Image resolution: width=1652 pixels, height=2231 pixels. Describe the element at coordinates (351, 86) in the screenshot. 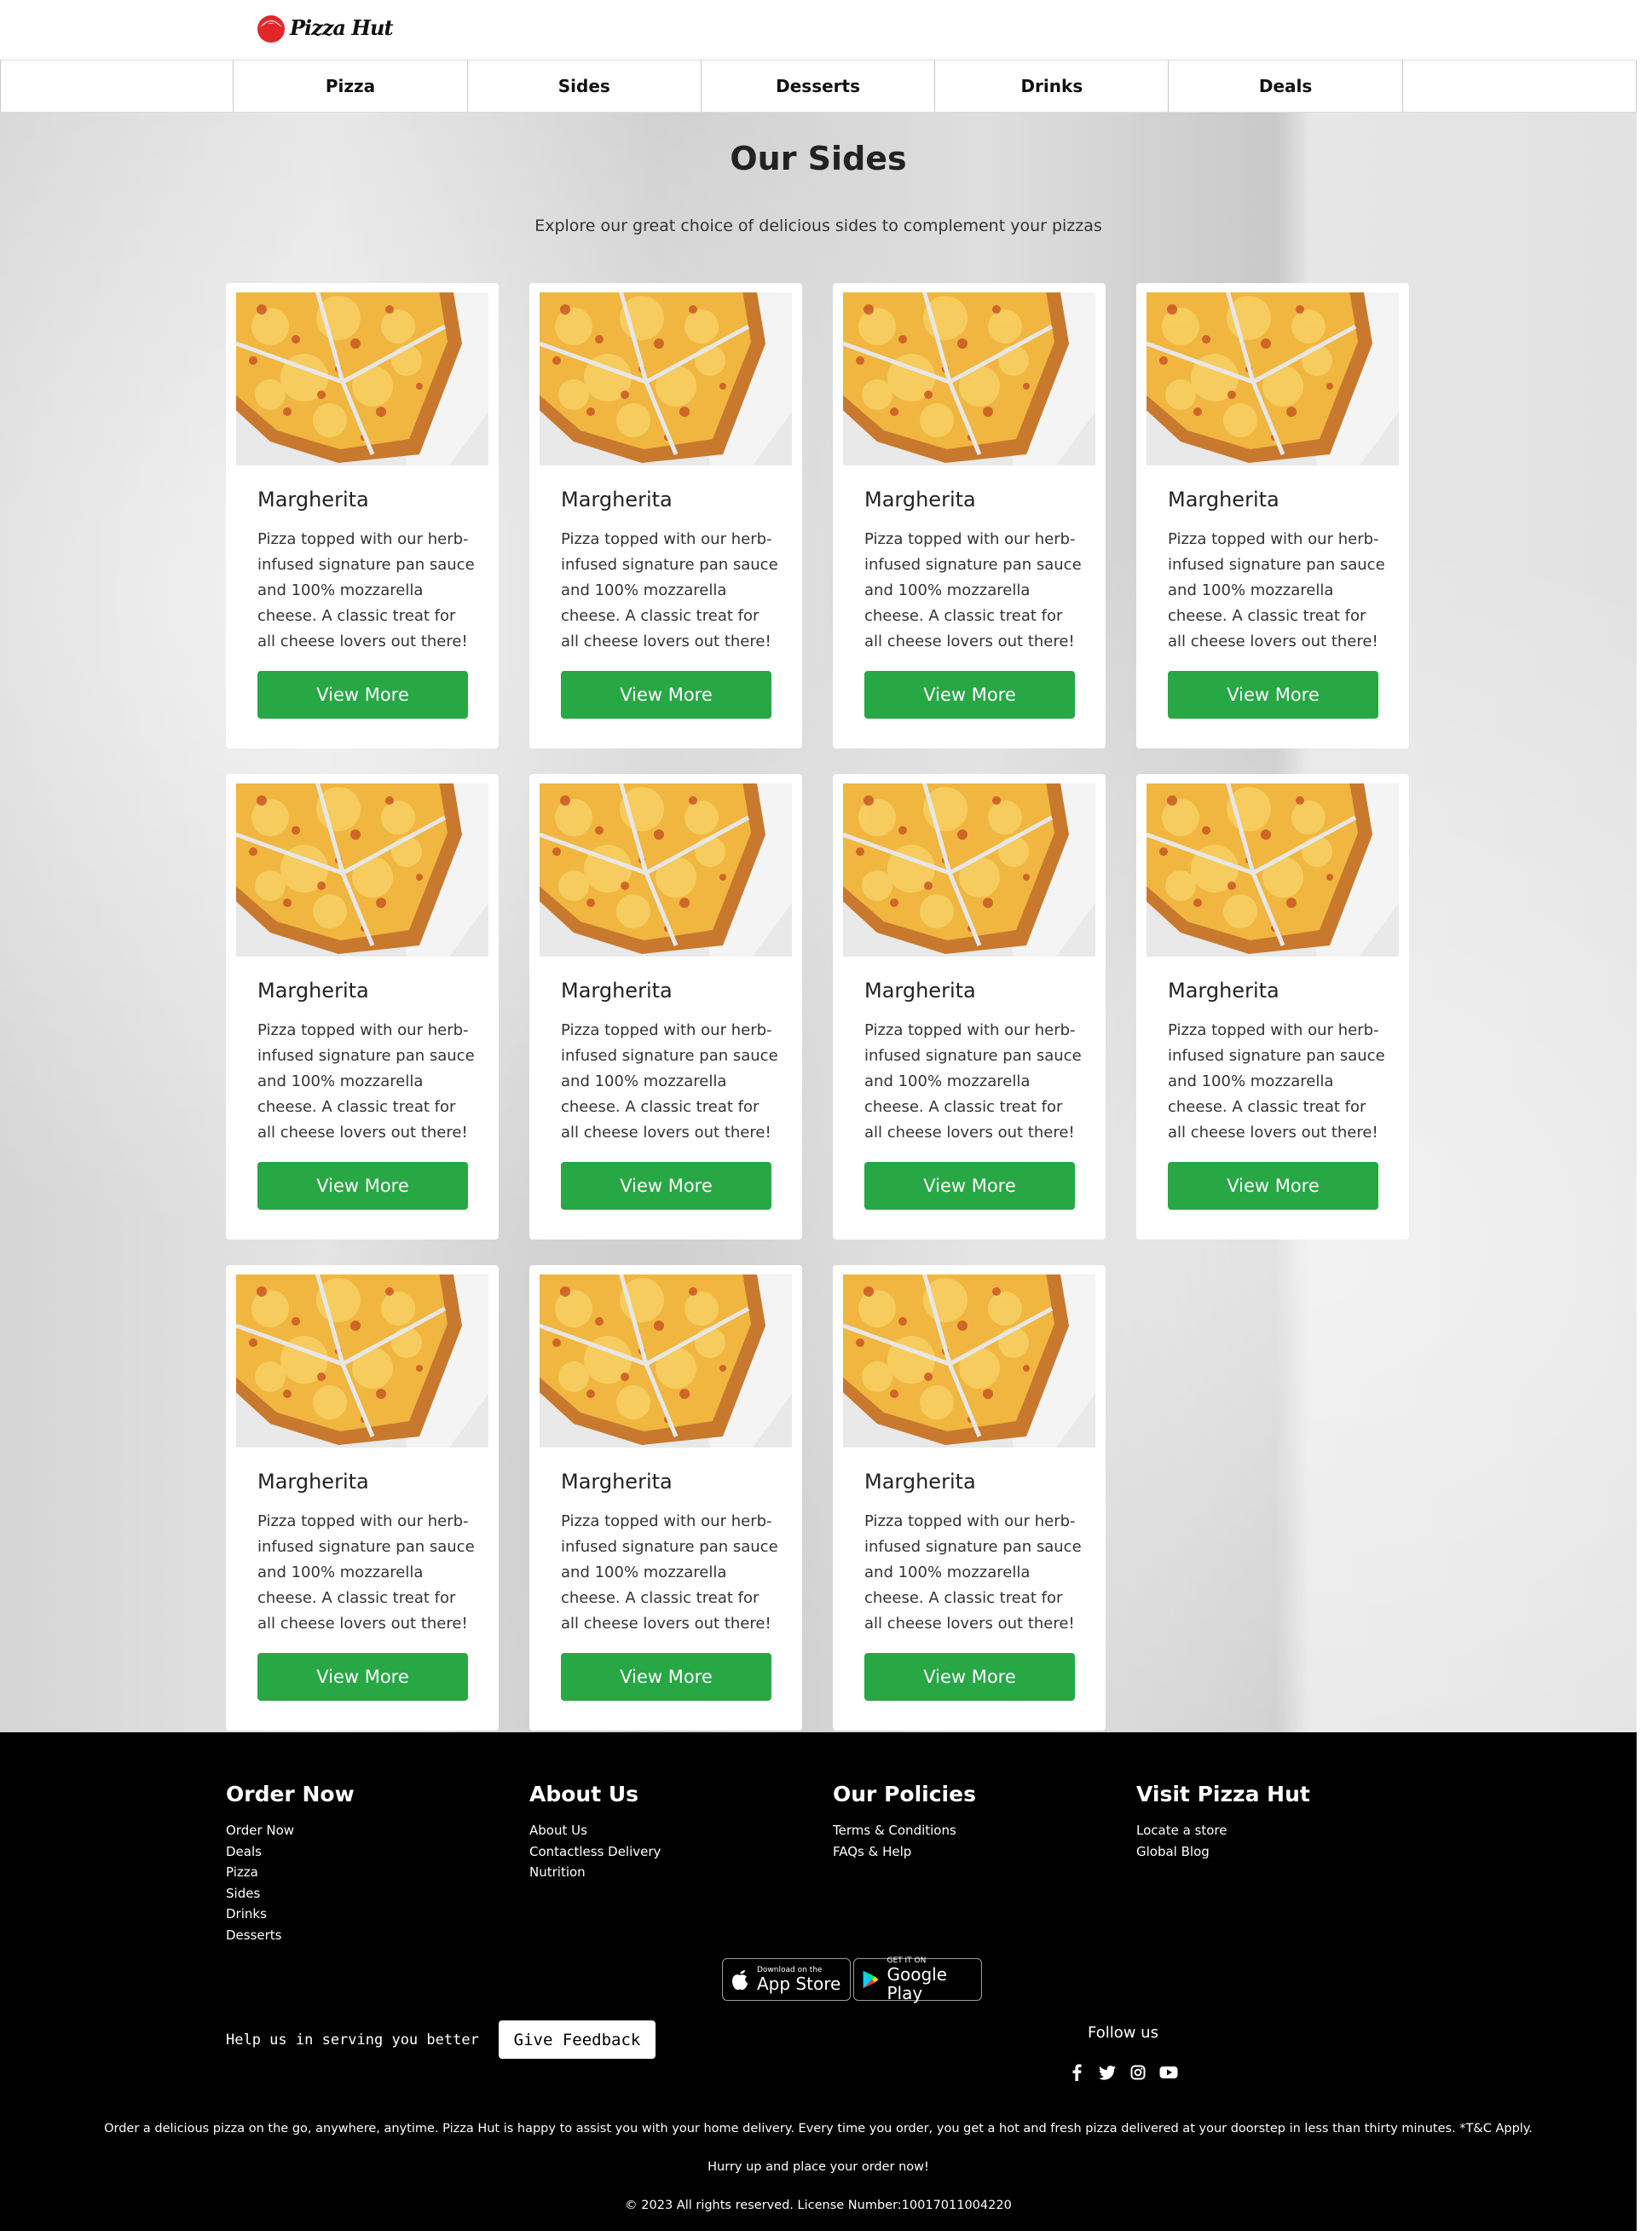

I see `nav-item-pizza: Pizza` at that location.